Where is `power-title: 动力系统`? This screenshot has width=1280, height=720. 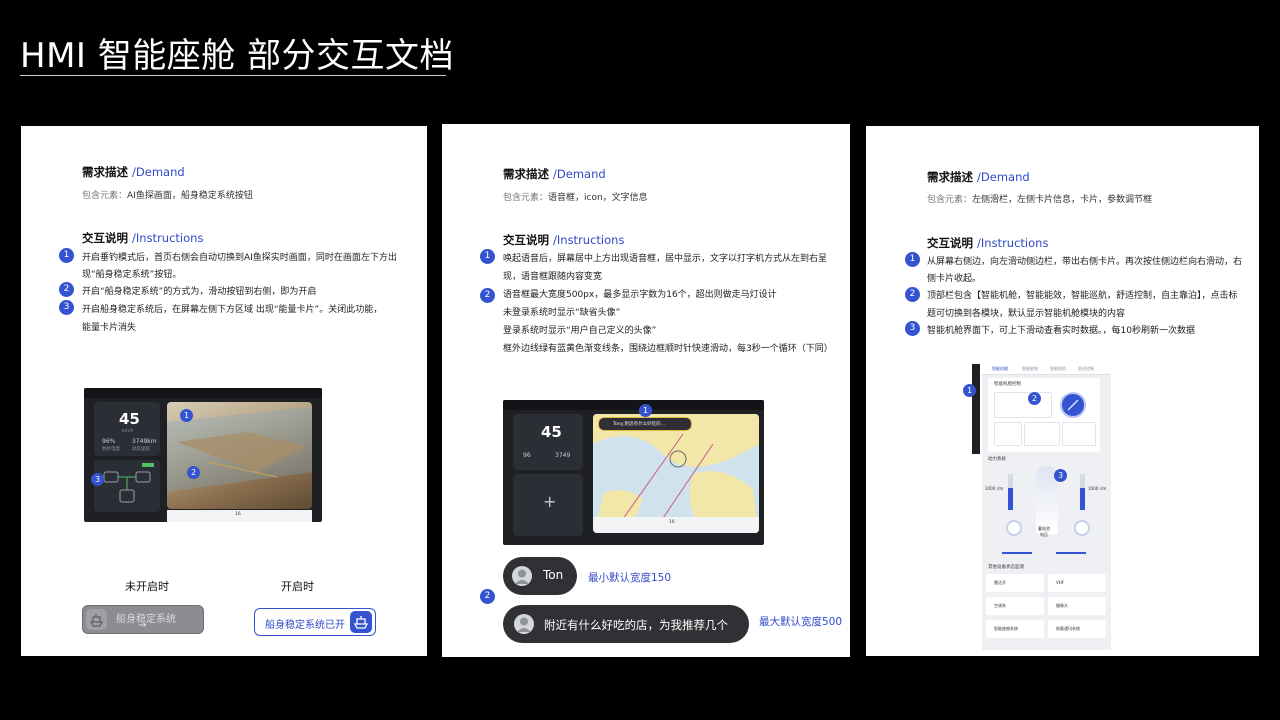 power-title: 动力系统 is located at coordinates (997, 459).